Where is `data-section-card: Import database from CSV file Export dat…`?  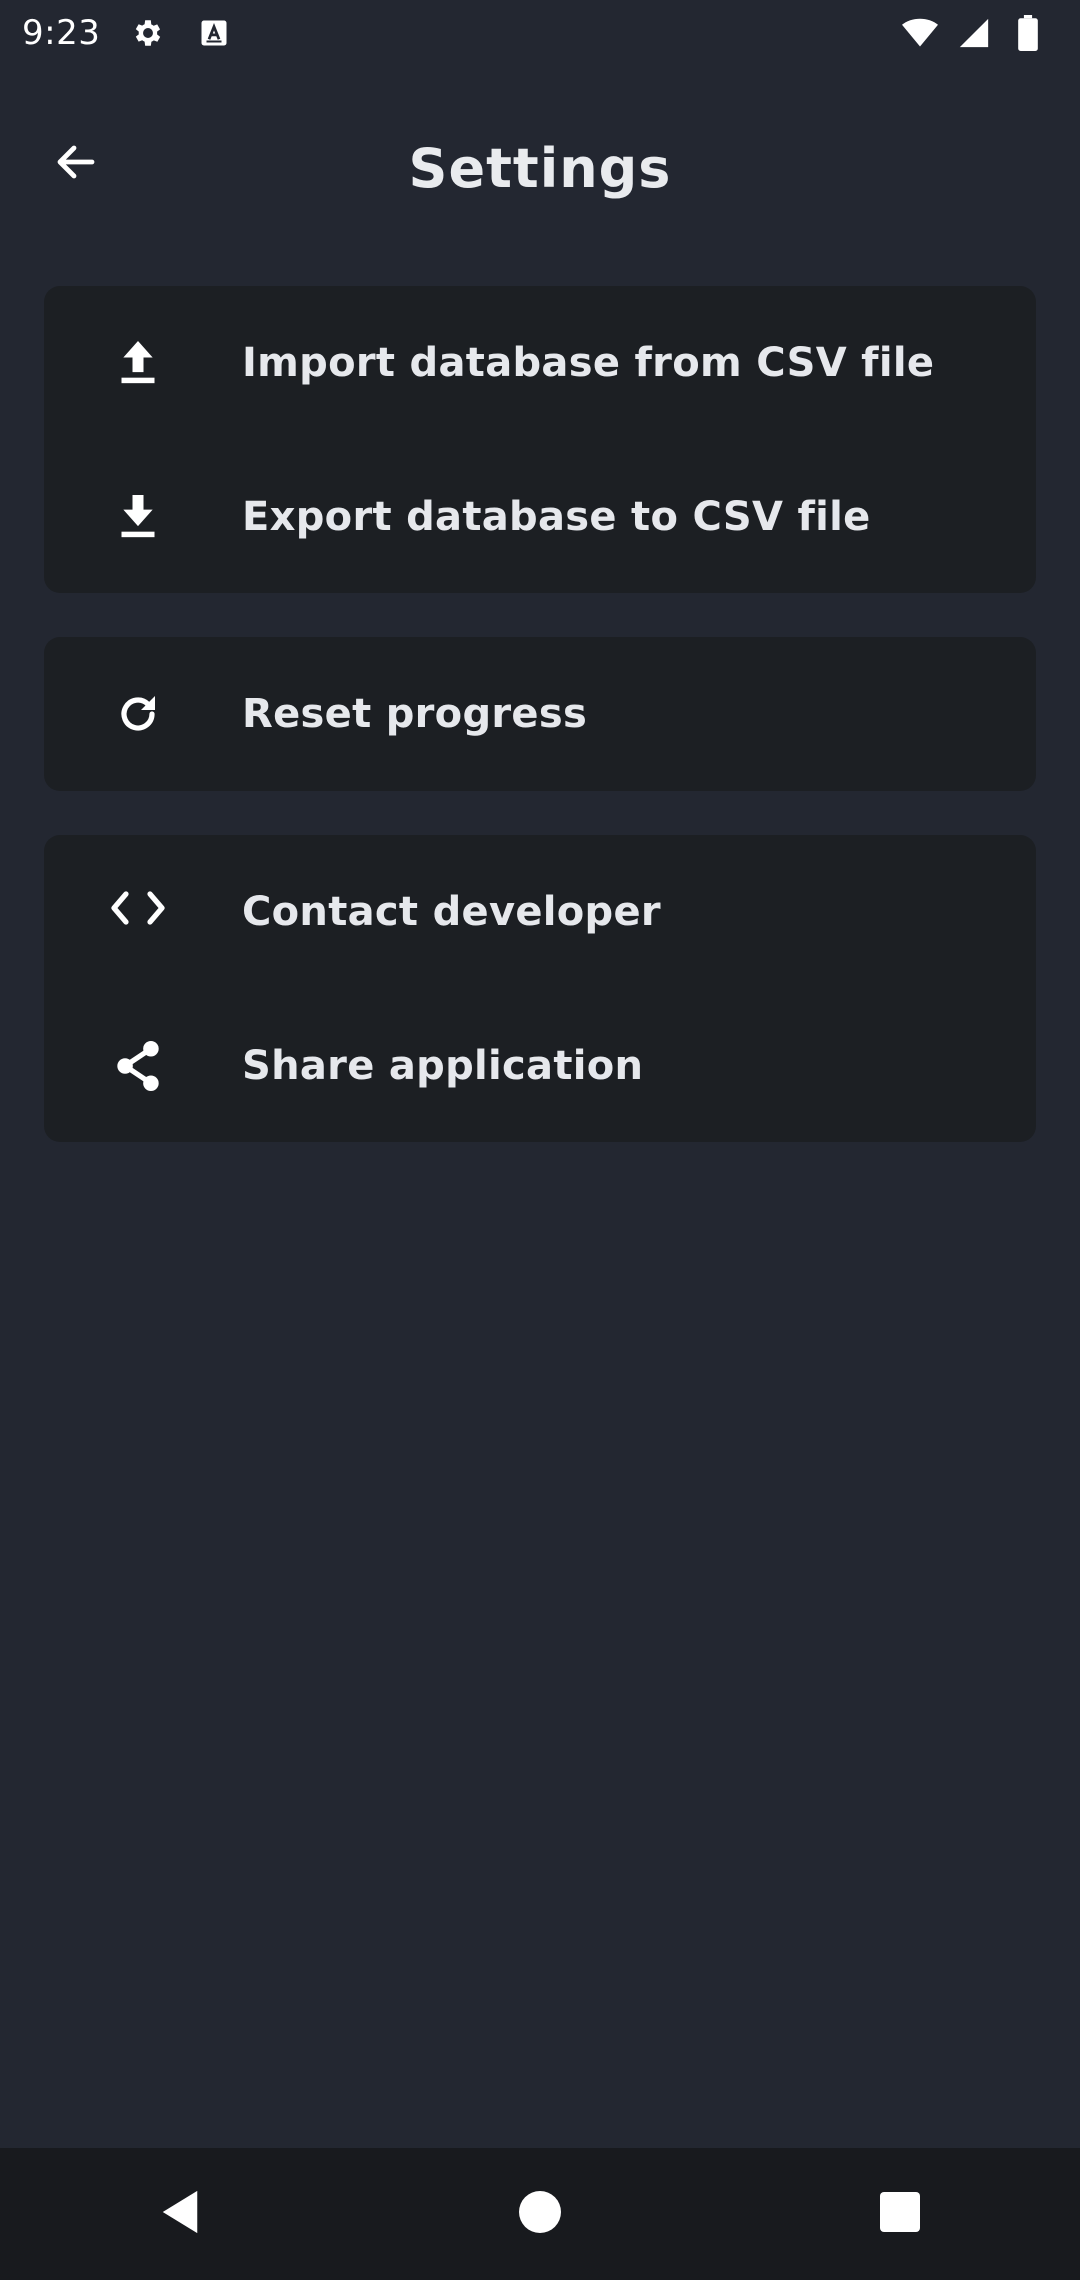
data-section-card: Import database from CSV file Export dat… is located at coordinates (540, 439).